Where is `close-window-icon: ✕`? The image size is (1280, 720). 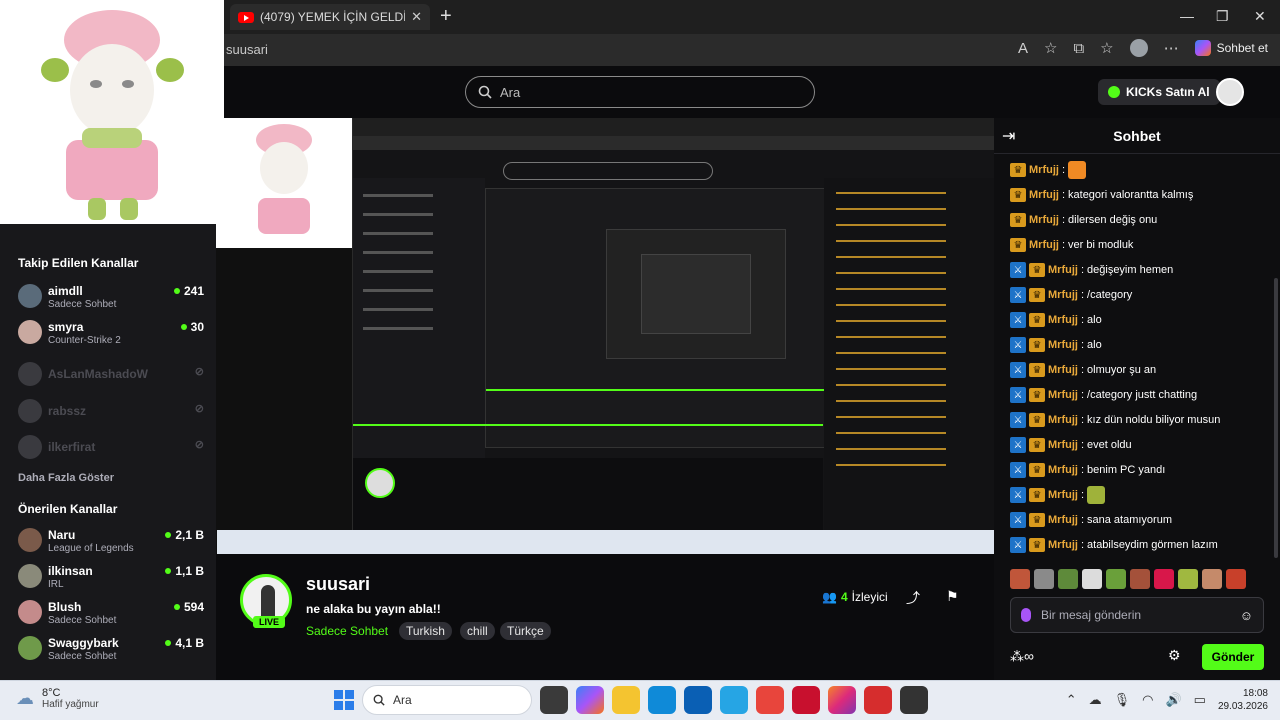 close-window-icon: ✕ is located at coordinates (1260, 16).